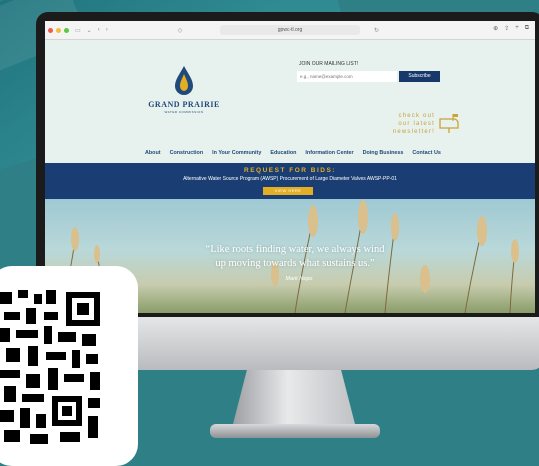 Image resolution: width=539 pixels, height=466 pixels. What do you see at coordinates (416, 124) in the screenshot?
I see `newsletter-line-2: our latest` at bounding box center [416, 124].